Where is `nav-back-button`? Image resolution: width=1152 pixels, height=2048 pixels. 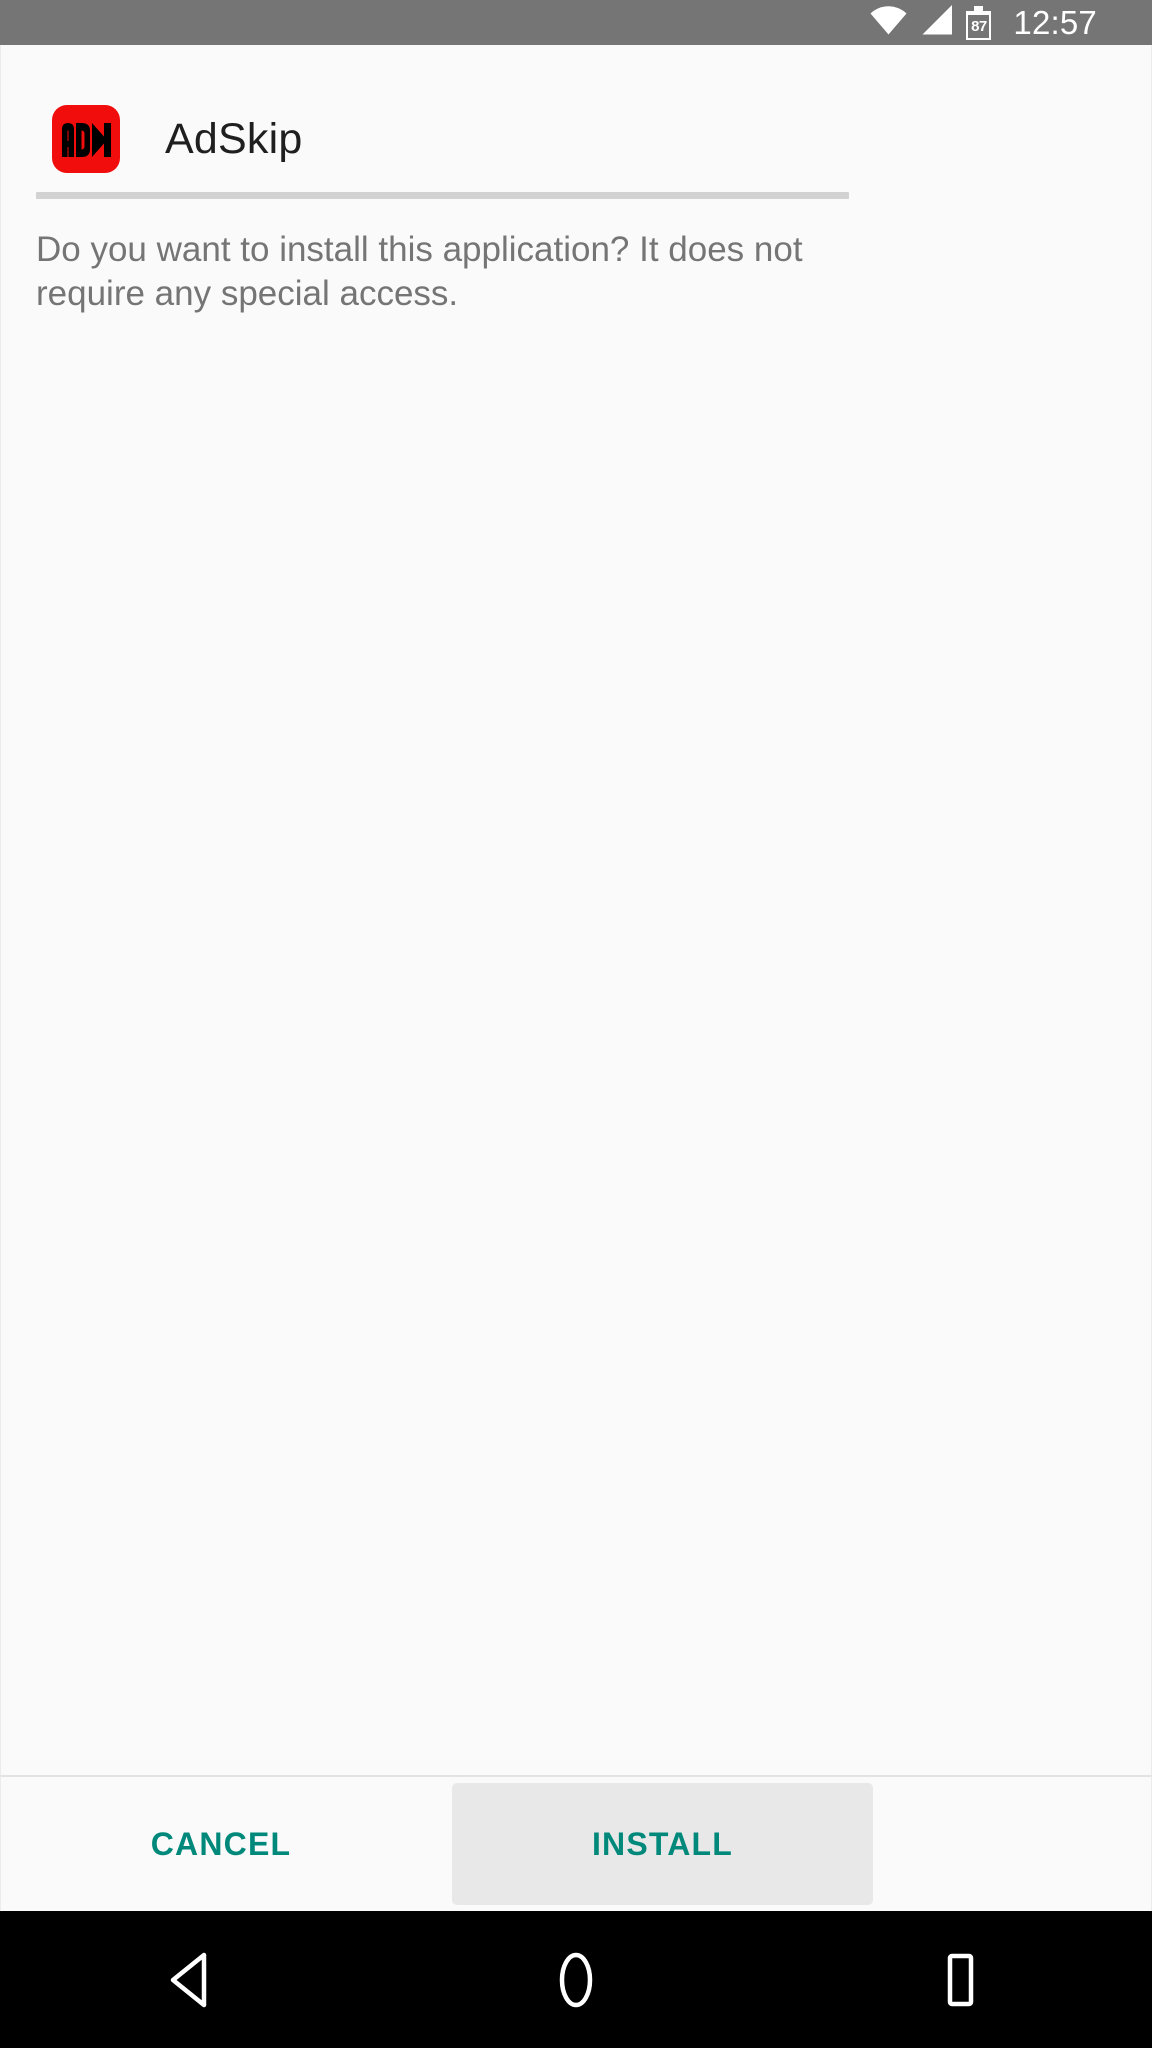 nav-back-button is located at coordinates (192, 1979).